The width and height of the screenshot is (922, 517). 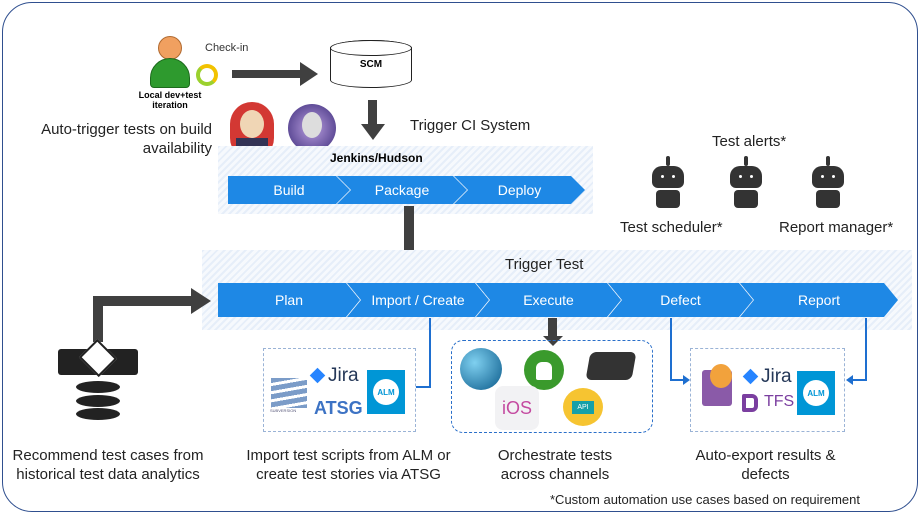 What do you see at coordinates (143, 301) in the screenshot?
I see `analytics-to-plan-arrow-h` at bounding box center [143, 301].